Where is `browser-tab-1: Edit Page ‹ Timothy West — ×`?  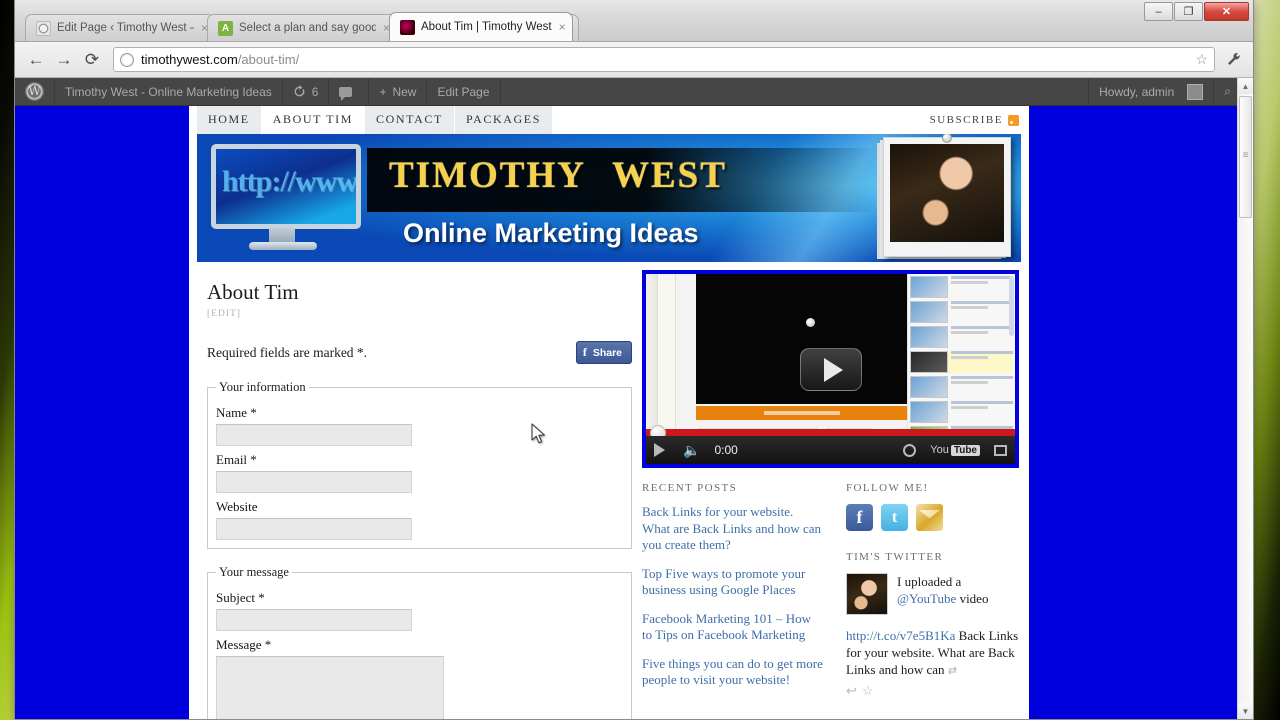 browser-tab-1: Edit Page ‹ Timothy West — × is located at coordinates (120, 27).